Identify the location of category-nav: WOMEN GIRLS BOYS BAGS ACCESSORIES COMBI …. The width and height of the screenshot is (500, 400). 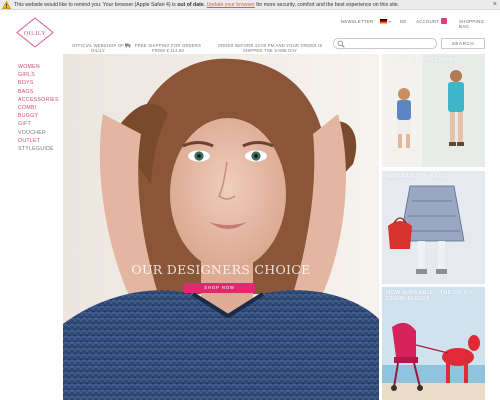
(38, 108).